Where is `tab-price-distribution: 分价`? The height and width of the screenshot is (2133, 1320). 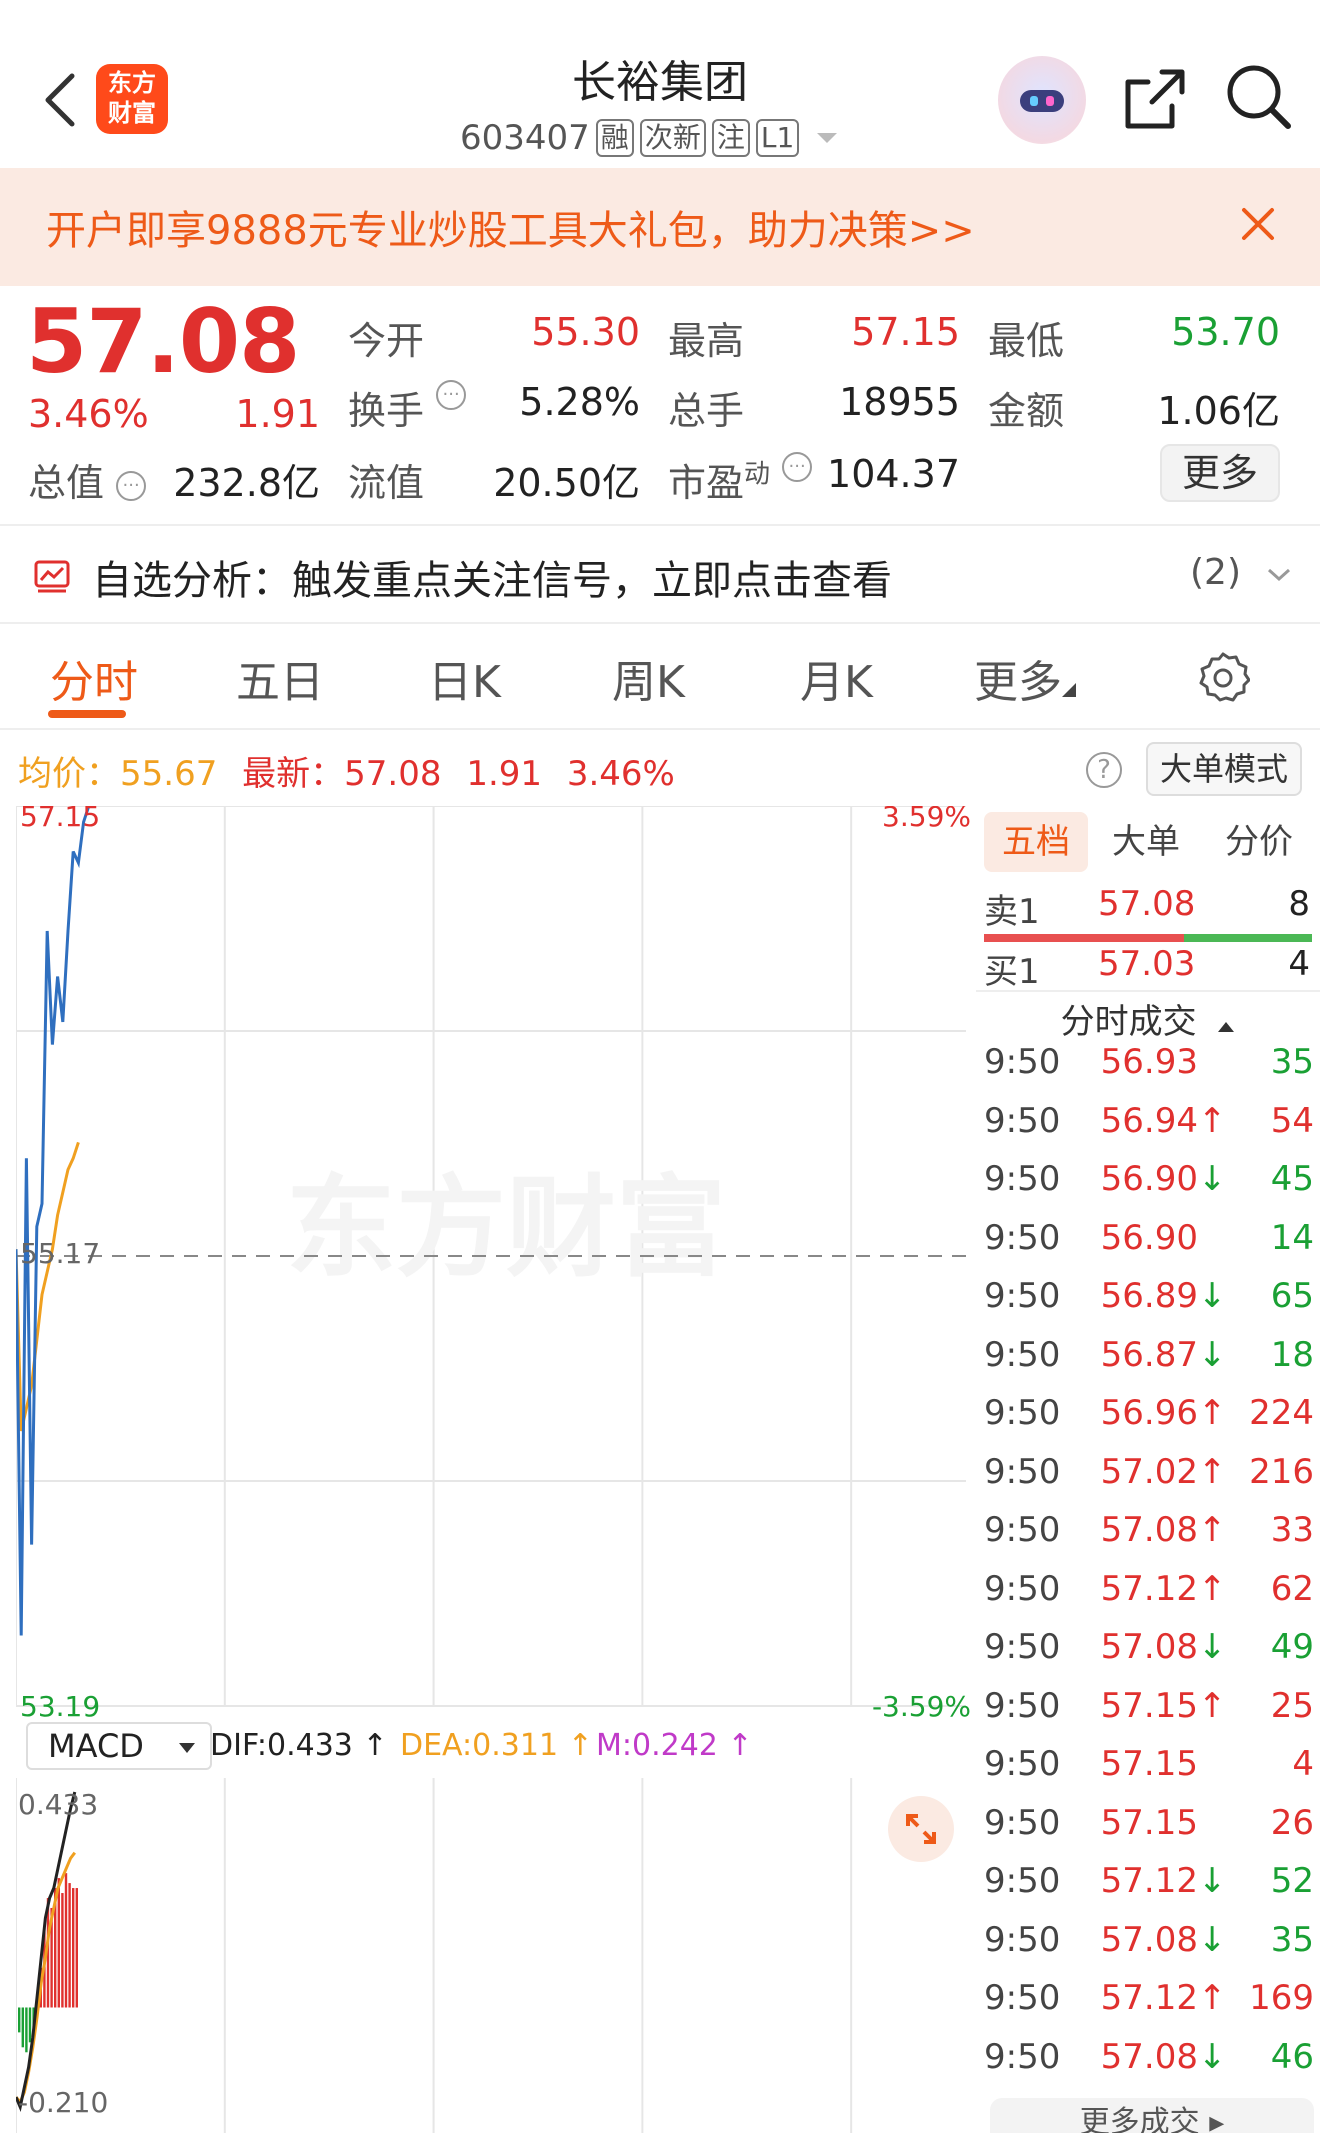 tab-price-distribution: 分价 is located at coordinates (1259, 842).